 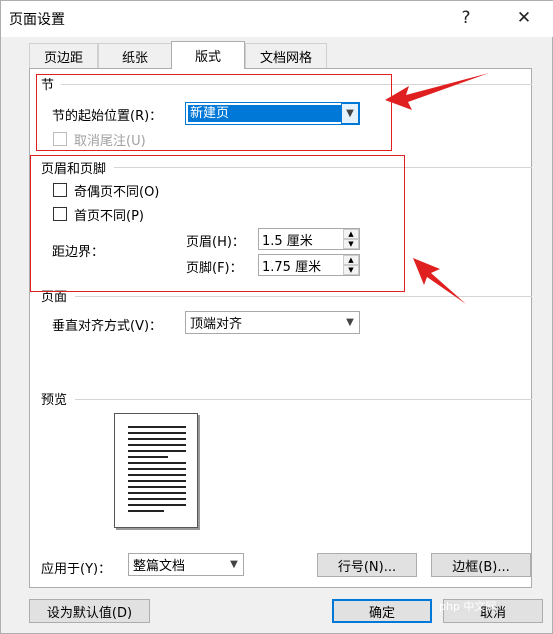 What do you see at coordinates (439, 281) in the screenshot?
I see `annotation-arrow-header-footer` at bounding box center [439, 281].